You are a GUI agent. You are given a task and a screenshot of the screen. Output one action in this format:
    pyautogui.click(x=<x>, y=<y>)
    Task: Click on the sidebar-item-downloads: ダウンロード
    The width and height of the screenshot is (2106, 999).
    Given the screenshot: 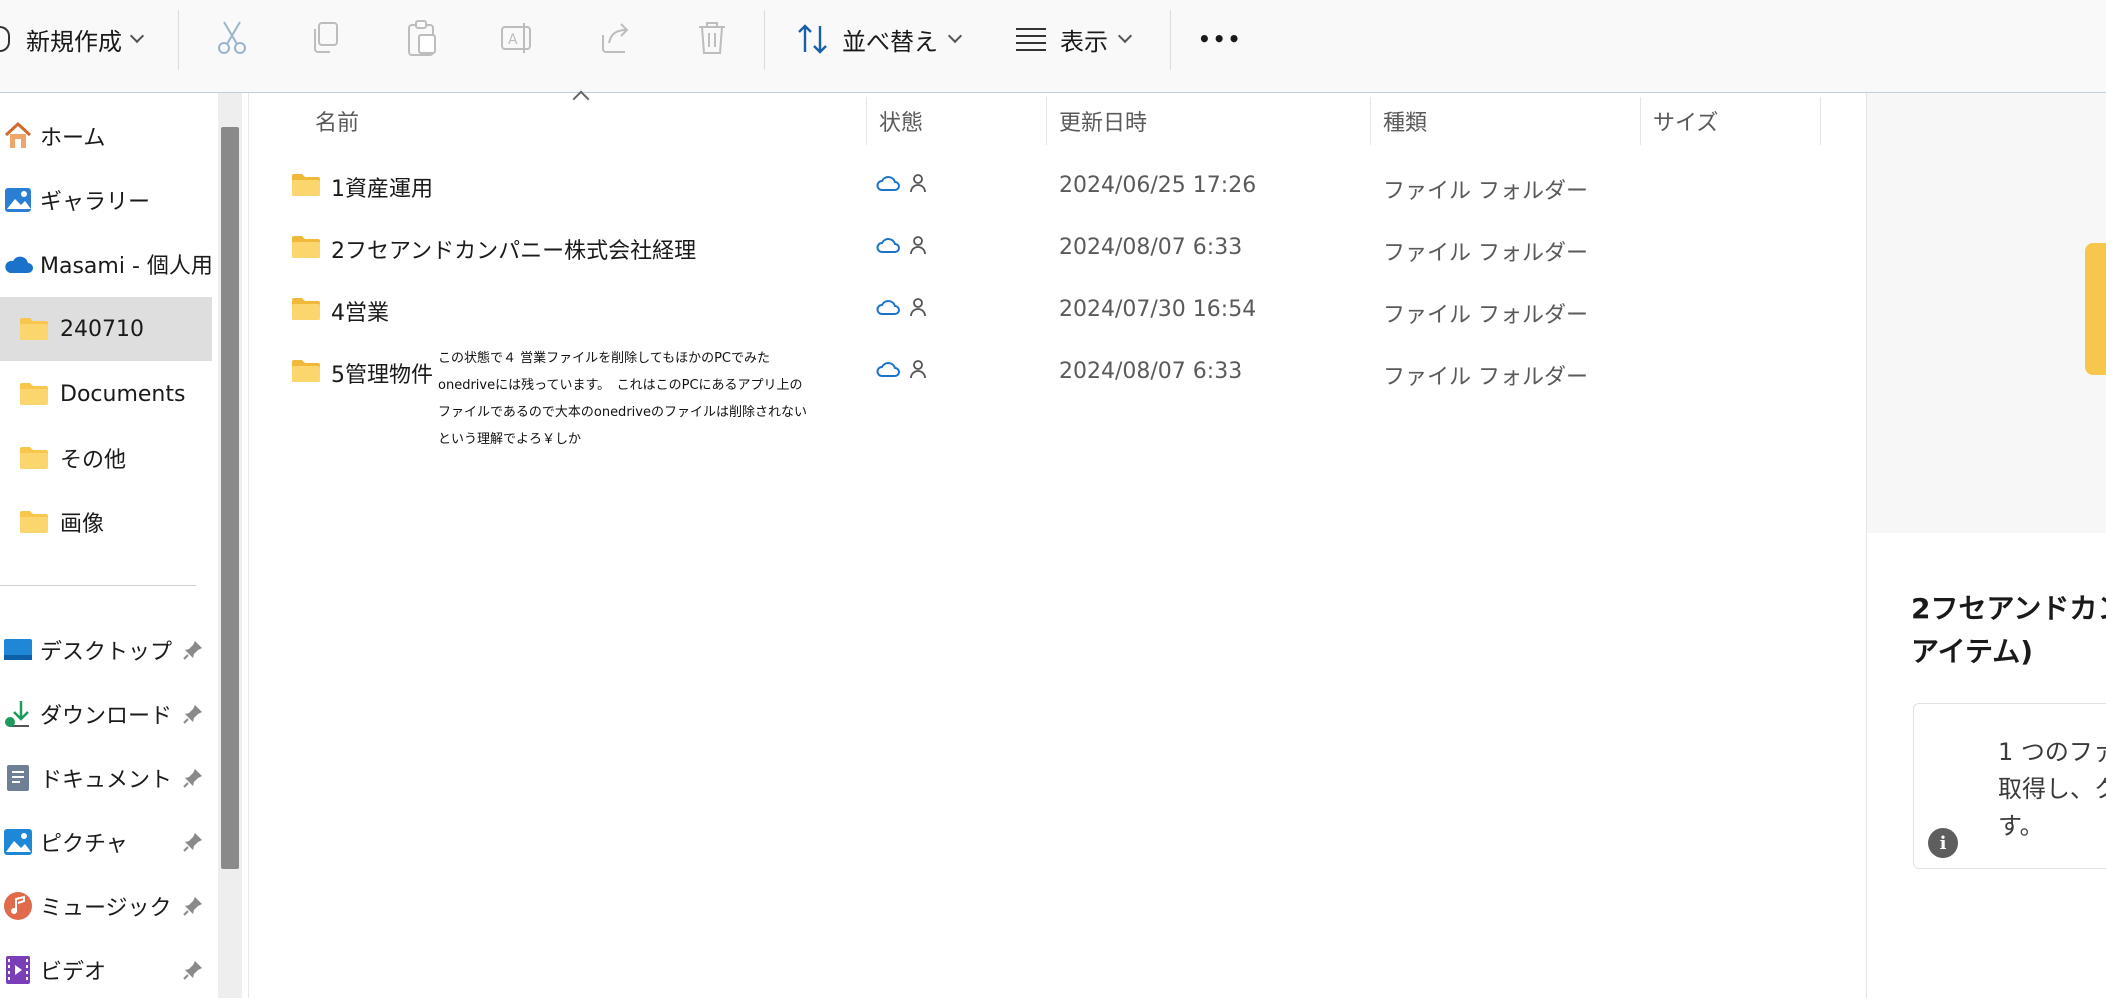 What is the action you would take?
    pyautogui.click(x=106, y=714)
    